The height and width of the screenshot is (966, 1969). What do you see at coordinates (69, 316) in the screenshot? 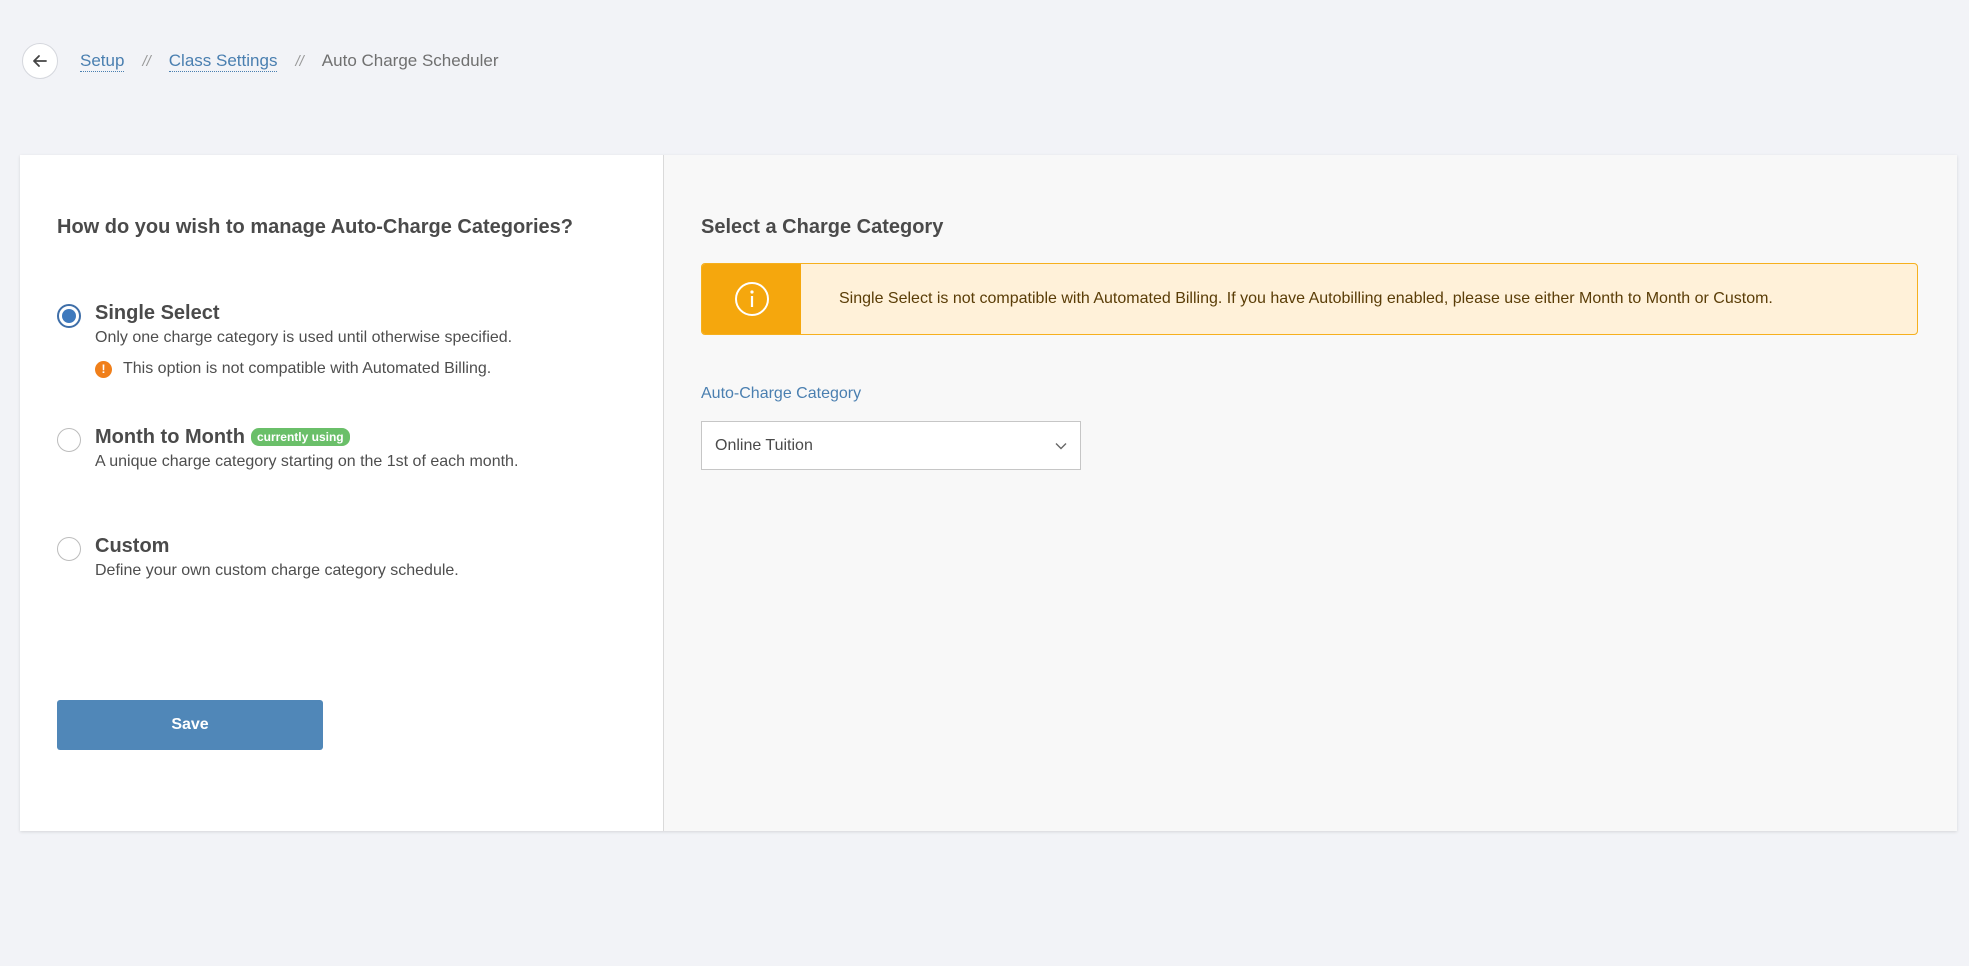
I see `radio-single-select` at bounding box center [69, 316].